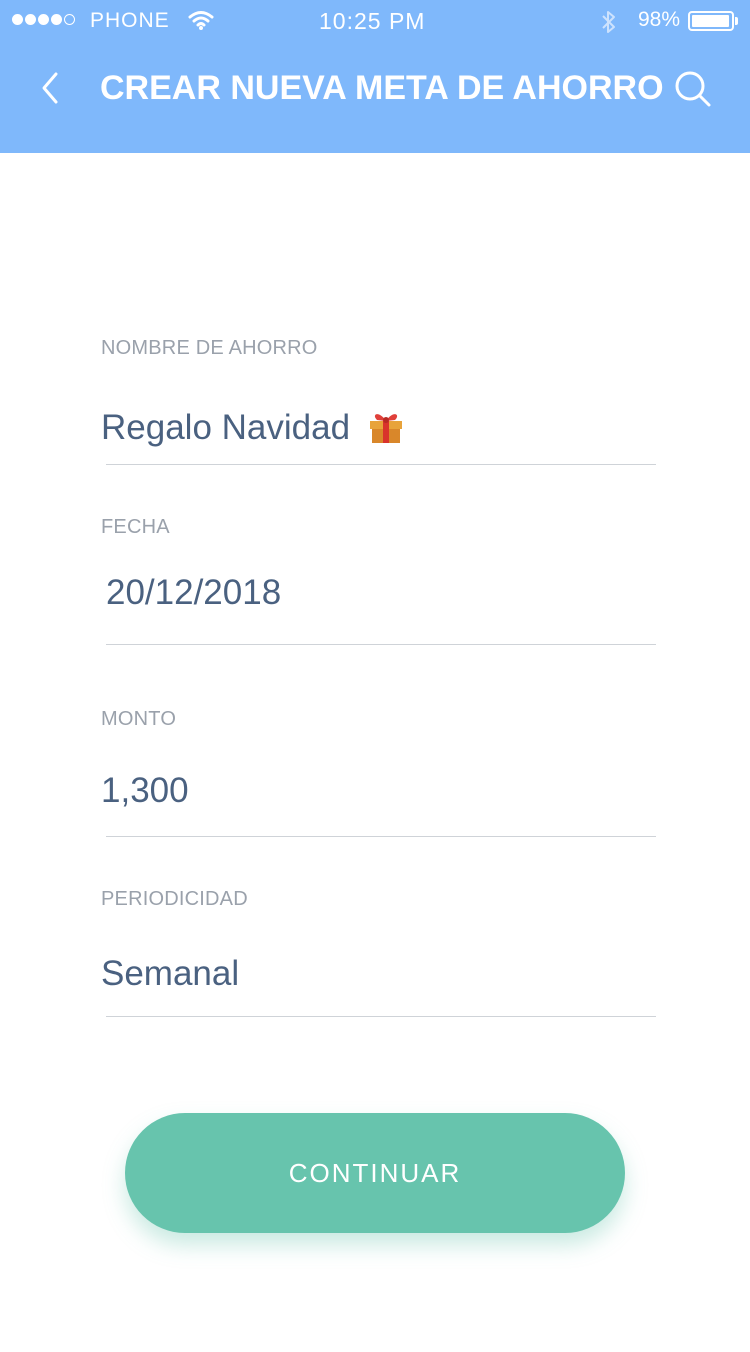  Describe the element at coordinates (659, 19) in the screenshot. I see `battery-percent: 98%` at that location.